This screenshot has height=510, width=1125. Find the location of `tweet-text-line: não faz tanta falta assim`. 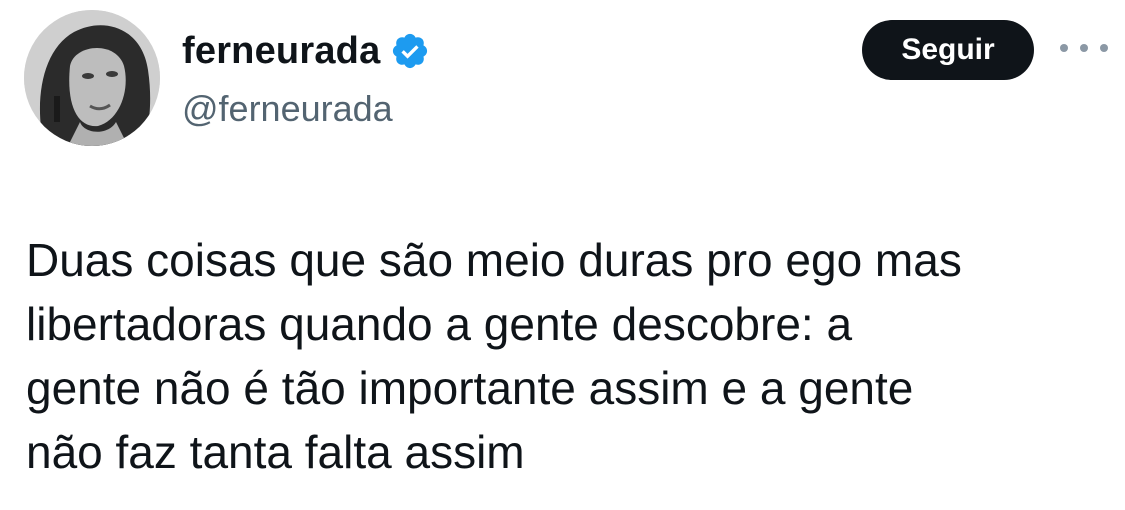

tweet-text-line: não faz tanta falta assim is located at coordinates (275, 452).